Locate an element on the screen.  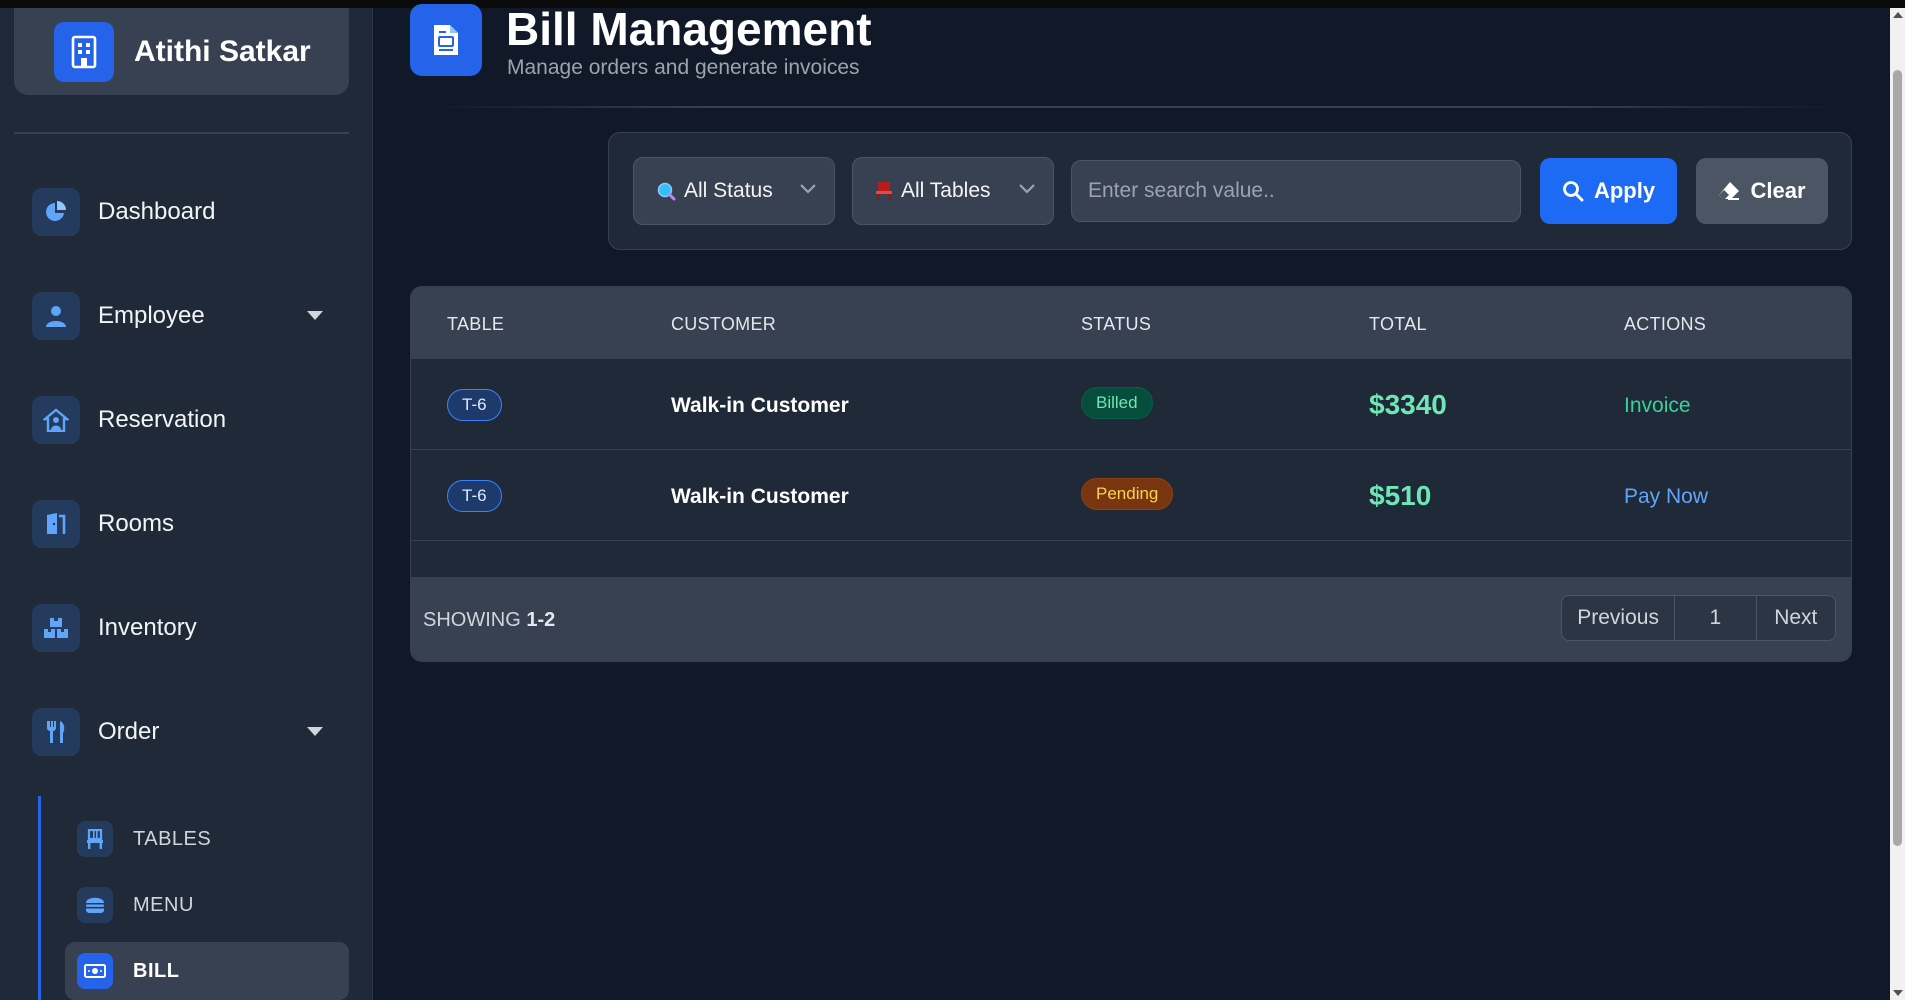
table-header: TABLE CUSTOMER STATUS TOTAL ACTIONS is located at coordinates (1131, 323).